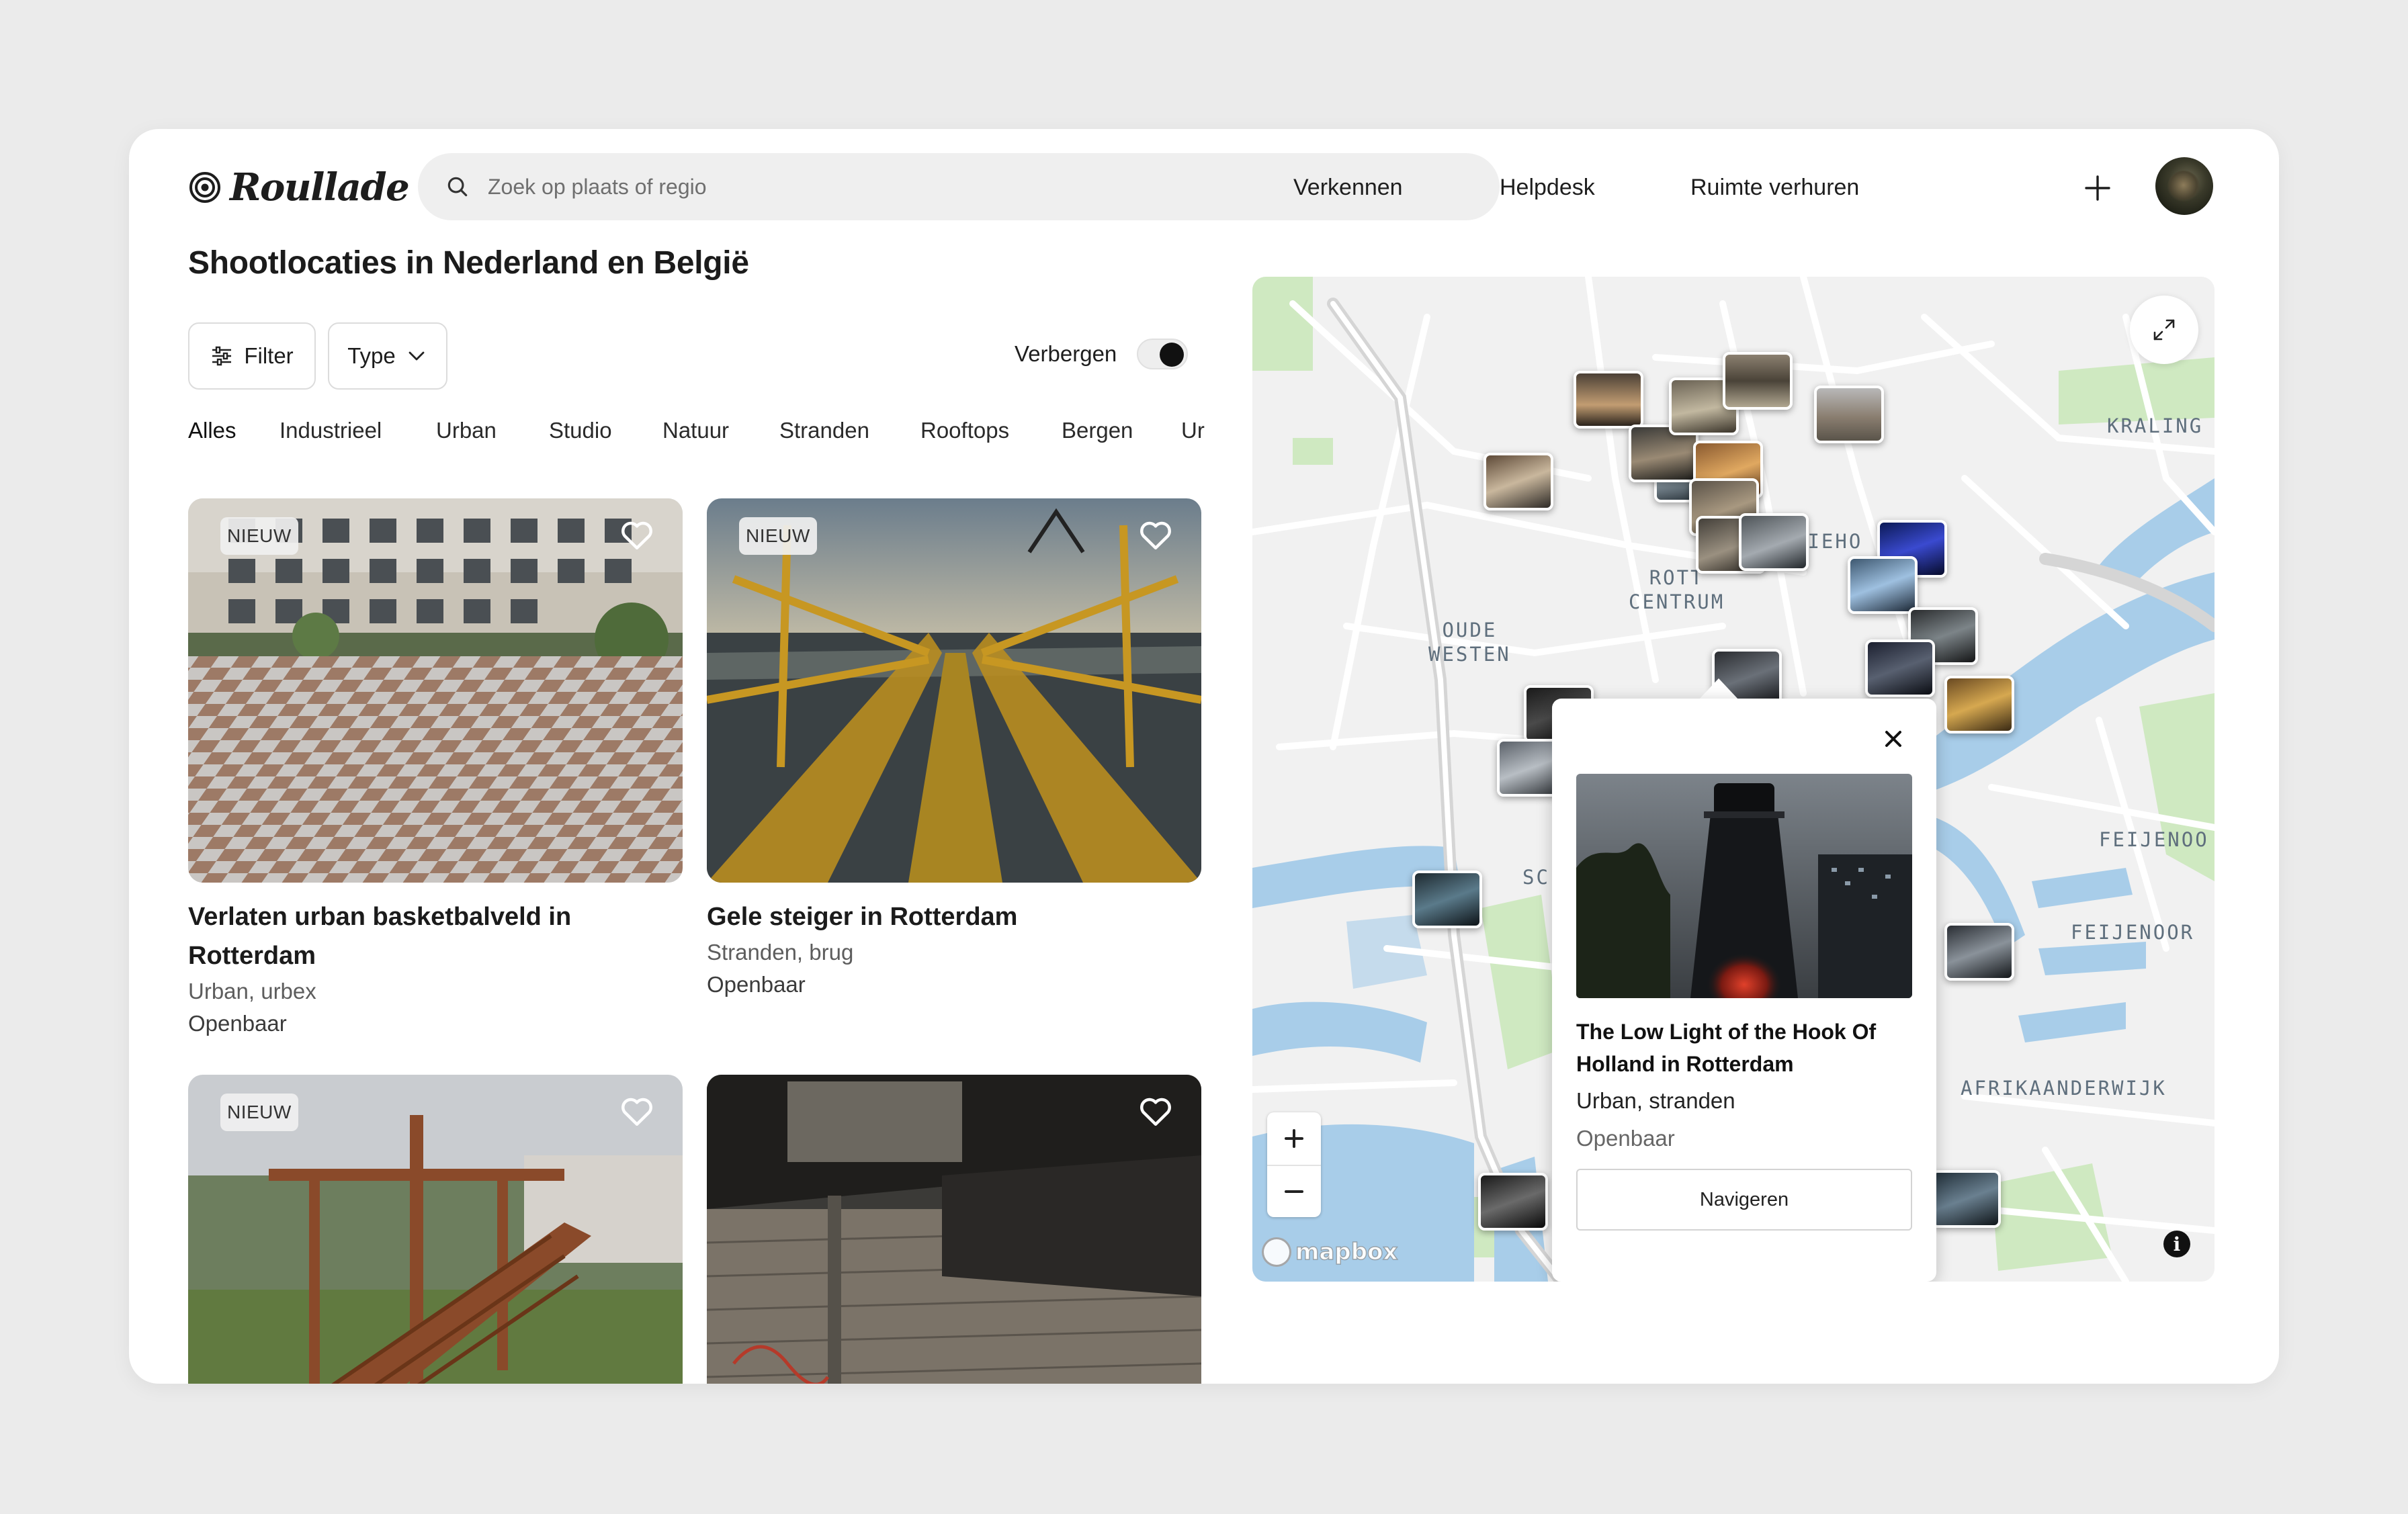  What do you see at coordinates (1066, 353) in the screenshot?
I see `hide-toggle-label: Verbergen` at bounding box center [1066, 353].